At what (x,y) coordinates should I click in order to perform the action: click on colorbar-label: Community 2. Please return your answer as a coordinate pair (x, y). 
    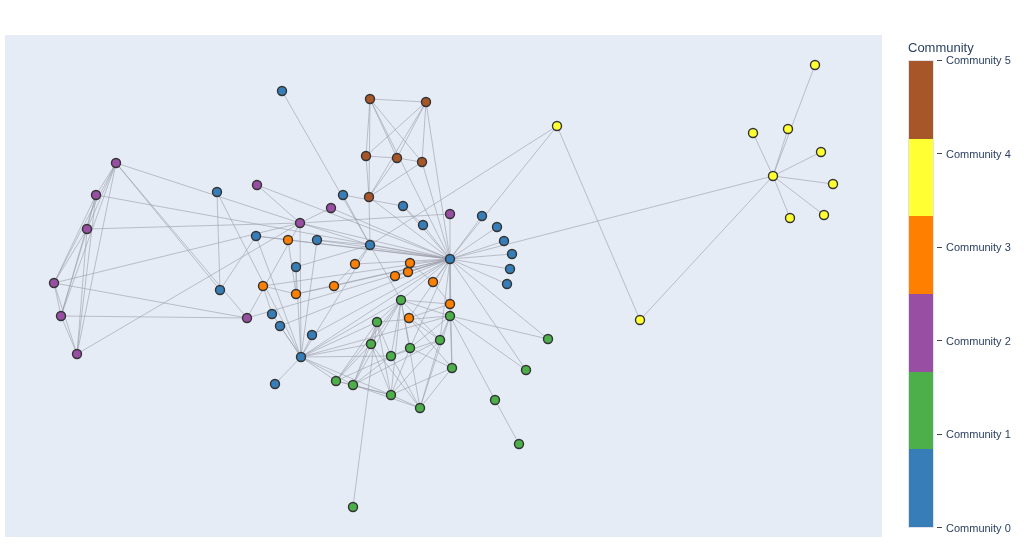
    Looking at the image, I should click on (978, 340).